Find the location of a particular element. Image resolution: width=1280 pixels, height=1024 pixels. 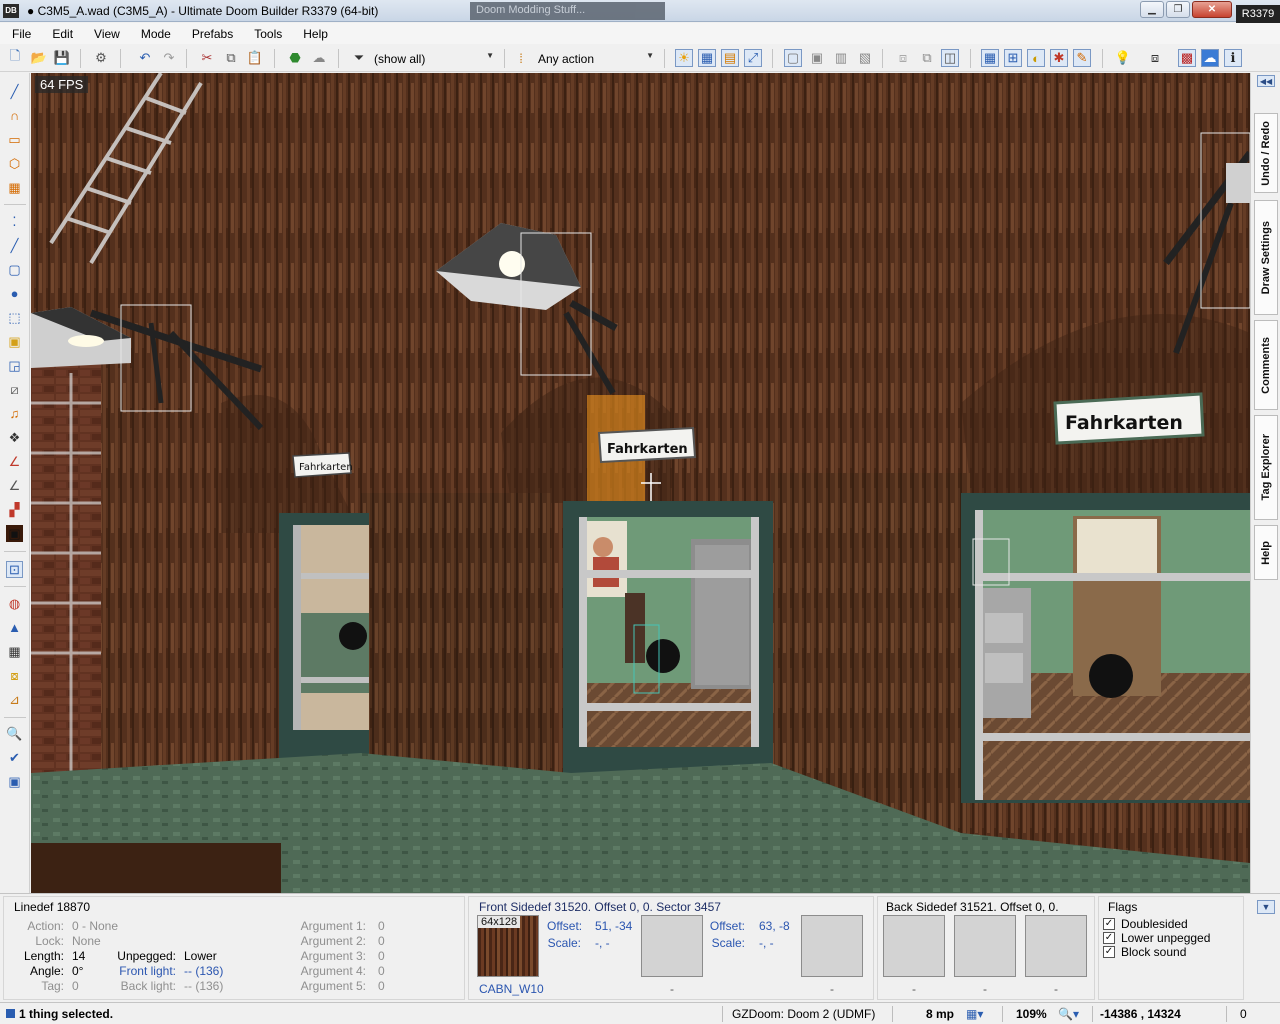

view-floors-icon: ▥ is located at coordinates (841, 58).